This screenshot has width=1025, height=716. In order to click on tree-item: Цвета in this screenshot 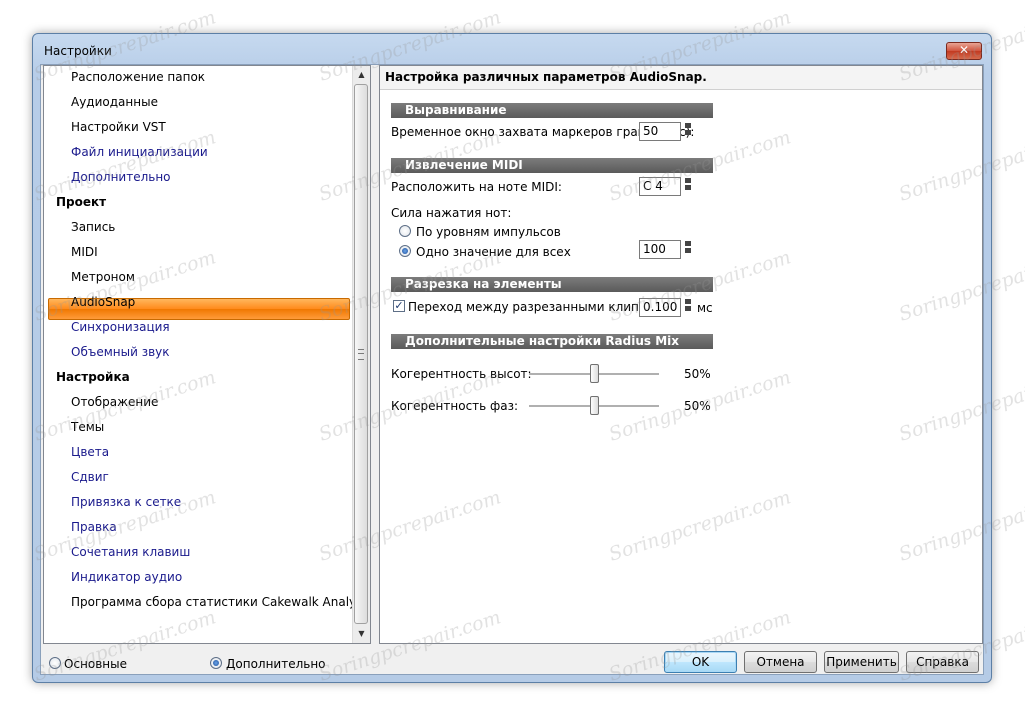, I will do `click(90, 452)`.